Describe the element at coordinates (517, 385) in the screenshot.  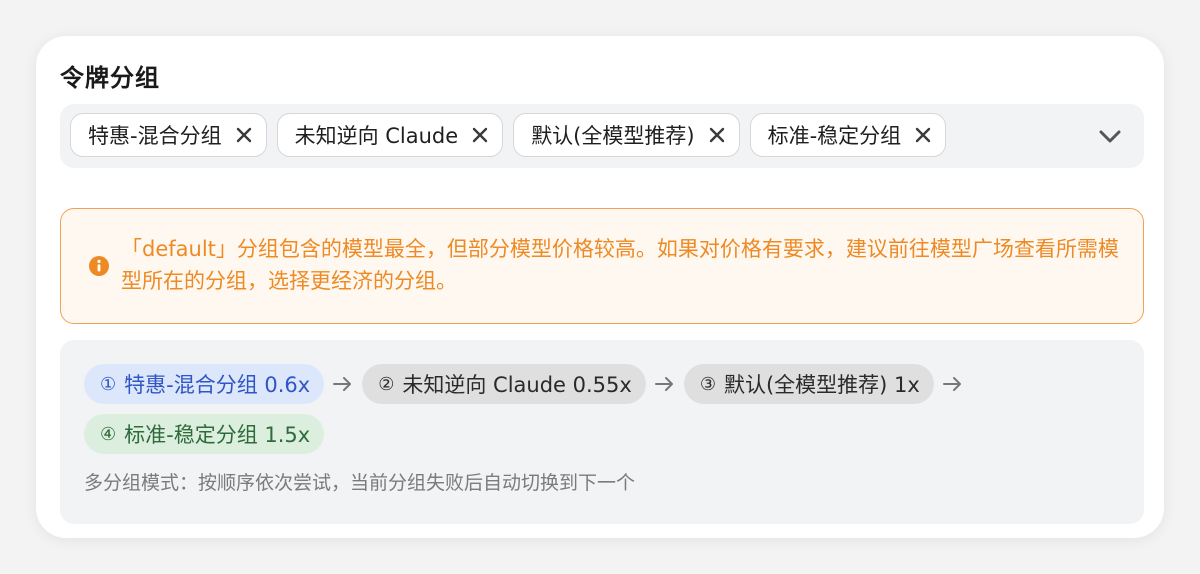
I see `chip-label: 未知逆向 Claude 0.55x` at that location.